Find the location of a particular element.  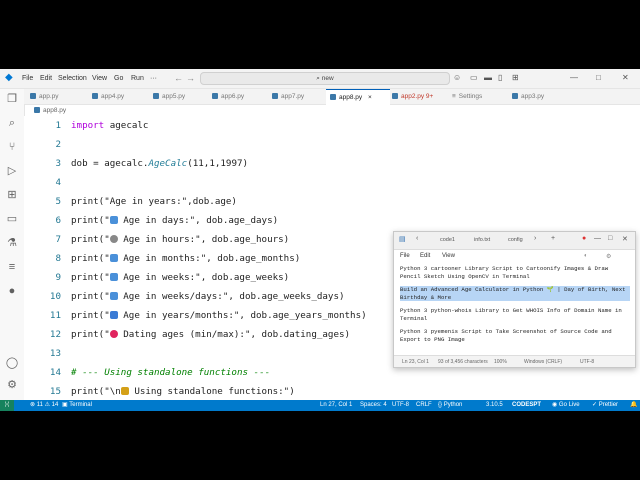

tab-scroll-right-icon: › is located at coordinates (535, 238).